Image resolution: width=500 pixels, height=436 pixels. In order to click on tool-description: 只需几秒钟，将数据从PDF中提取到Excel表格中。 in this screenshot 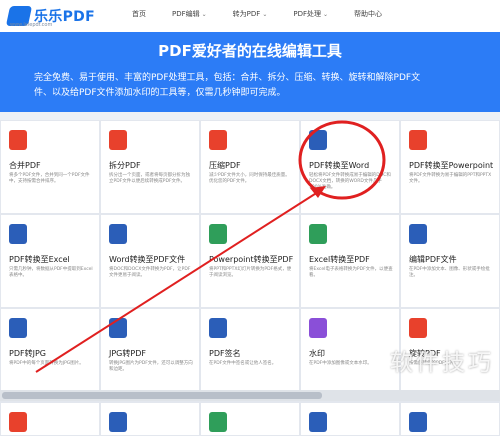, I will do `click(51, 272)`.